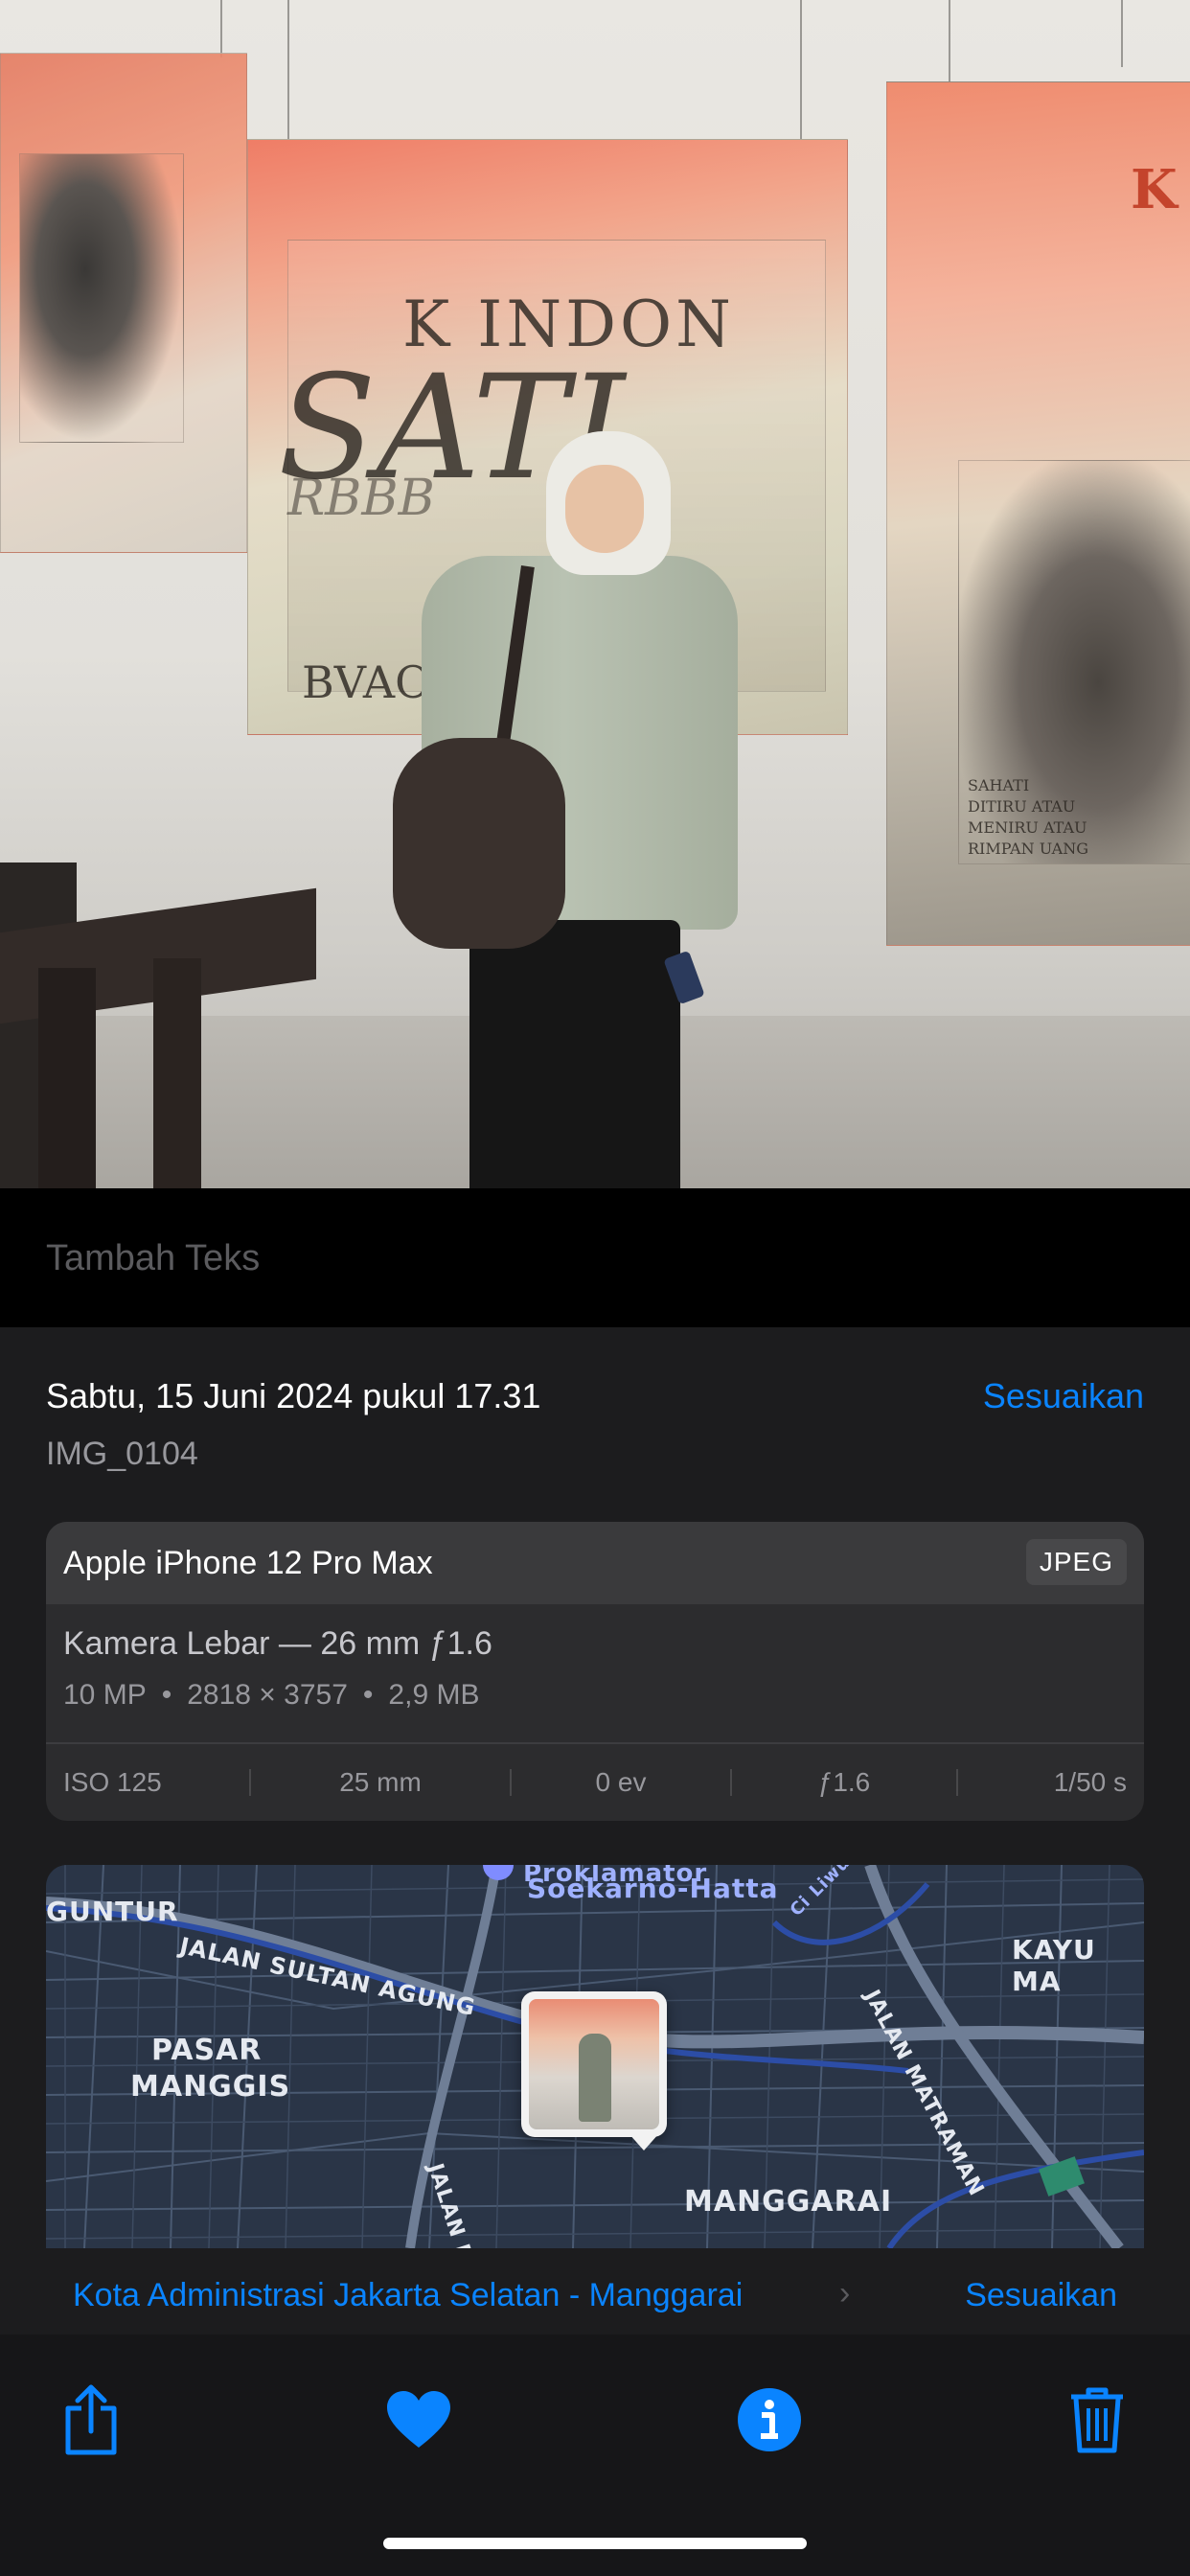 The height and width of the screenshot is (2576, 1190). What do you see at coordinates (789, 2202) in the screenshot?
I see `map-label-manggarai: MANGGARAI` at bounding box center [789, 2202].